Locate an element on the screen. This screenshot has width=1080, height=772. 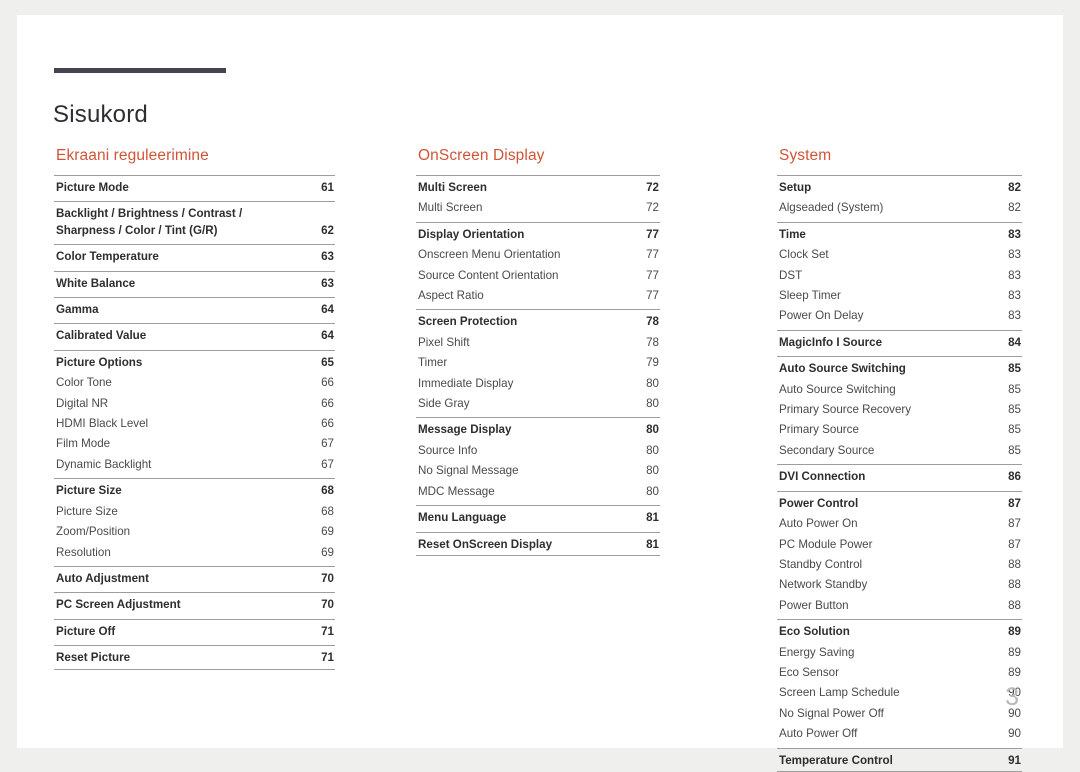
toc-entry: Reset OnScreen Display 81 is located at coordinates (538, 545).